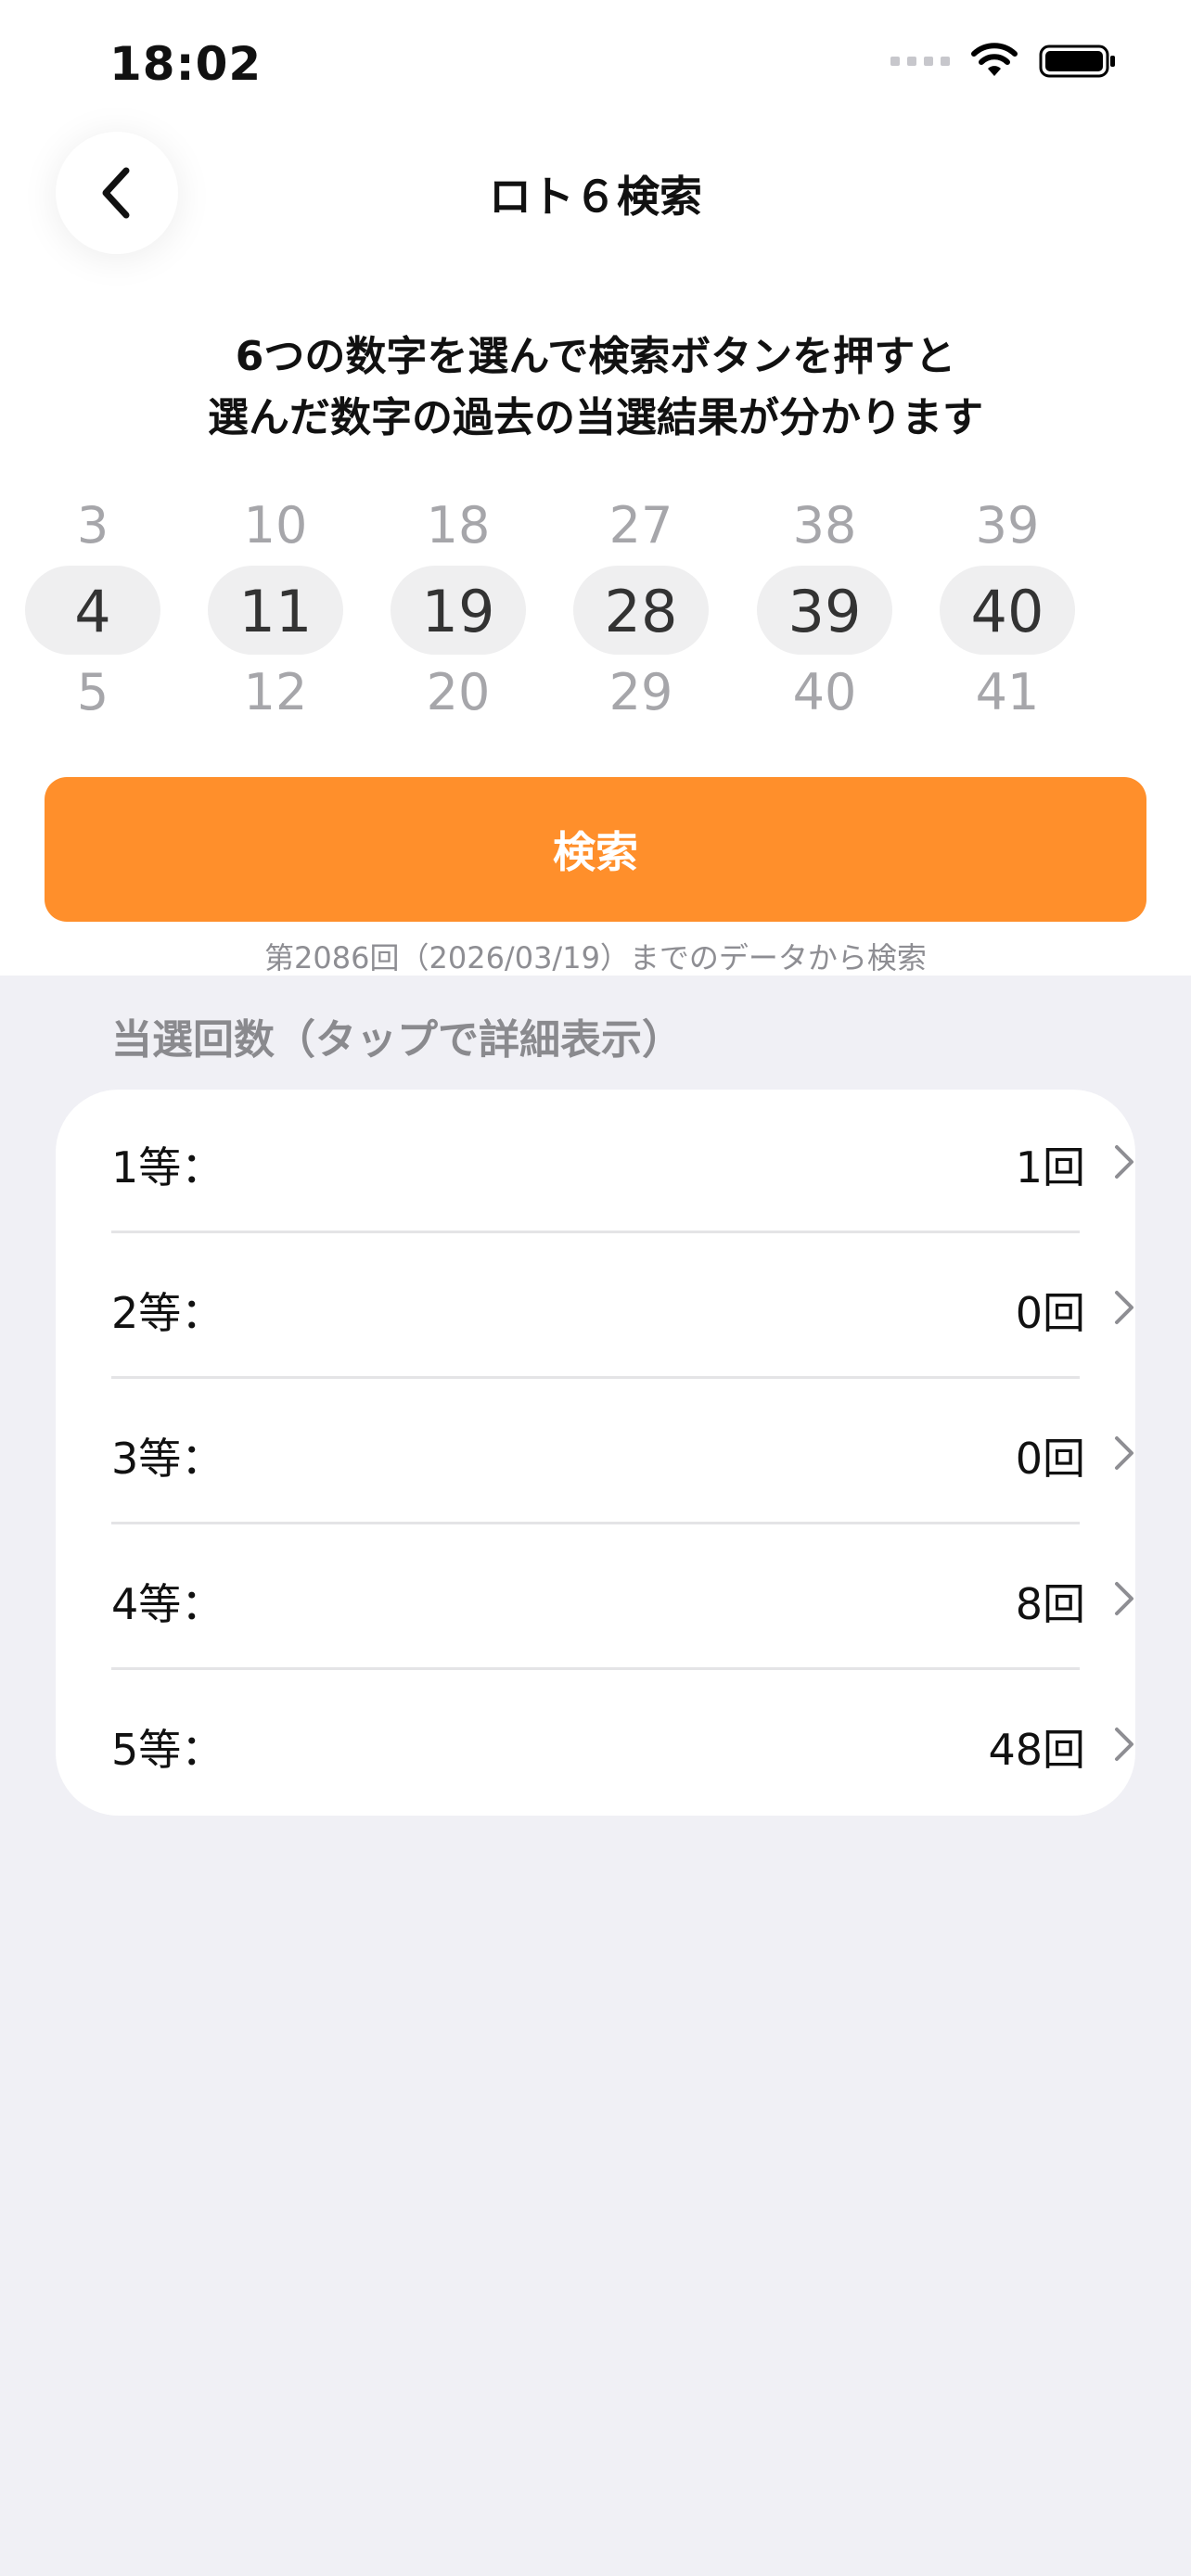 The width and height of the screenshot is (1191, 2576). I want to click on prize-tier-label: 5等：, so click(167, 1750).